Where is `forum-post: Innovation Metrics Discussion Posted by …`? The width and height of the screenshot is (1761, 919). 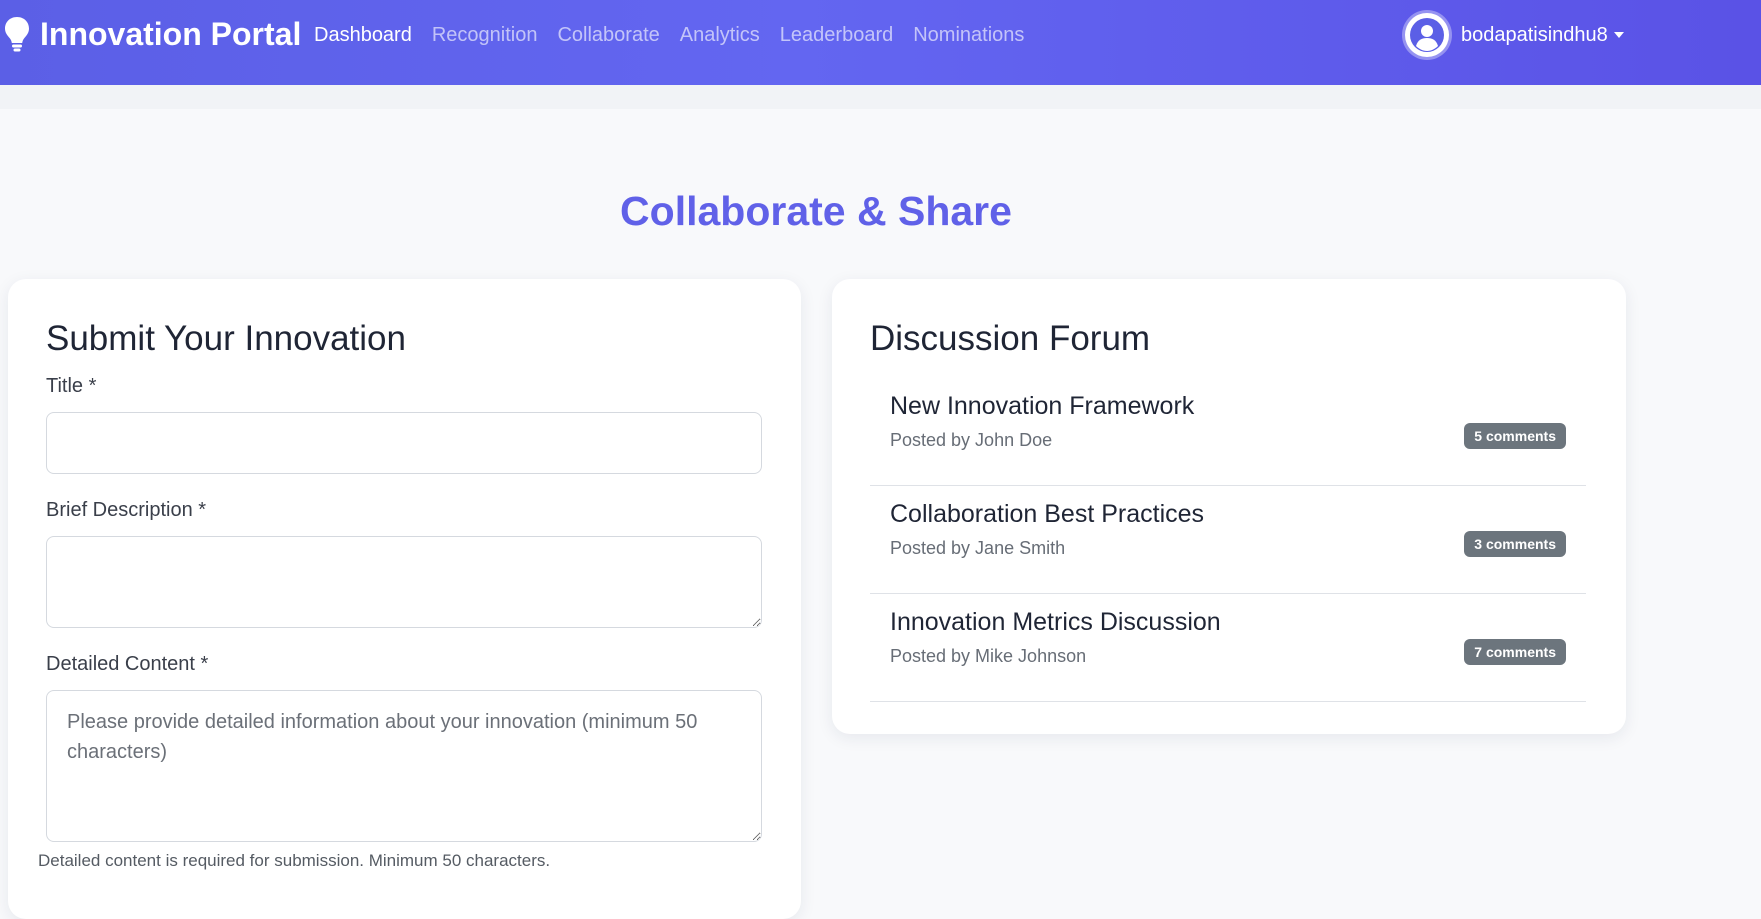
forum-post: Innovation Metrics Discussion Posted by … is located at coordinates (1228, 648).